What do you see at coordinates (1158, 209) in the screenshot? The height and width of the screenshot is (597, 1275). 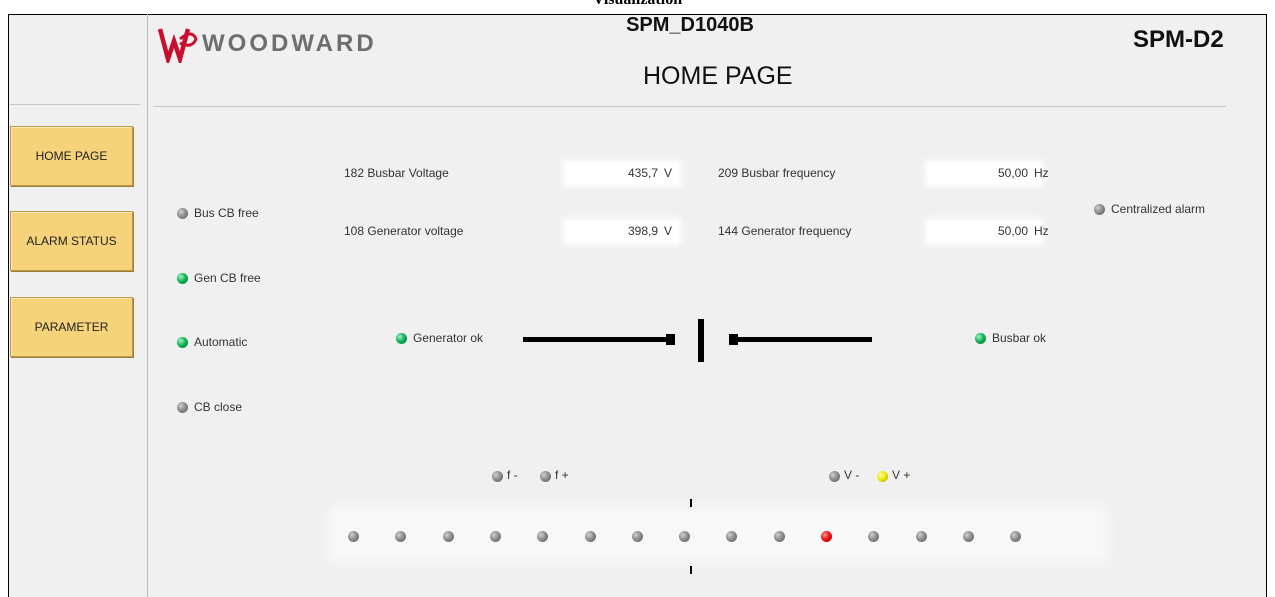 I see `centralized-alarm-label: Centralized alarm` at bounding box center [1158, 209].